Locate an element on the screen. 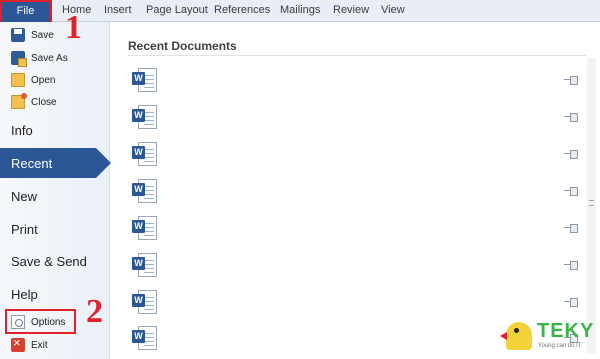 The width and height of the screenshot is (600, 359). close-command: Close is located at coordinates (34, 102).